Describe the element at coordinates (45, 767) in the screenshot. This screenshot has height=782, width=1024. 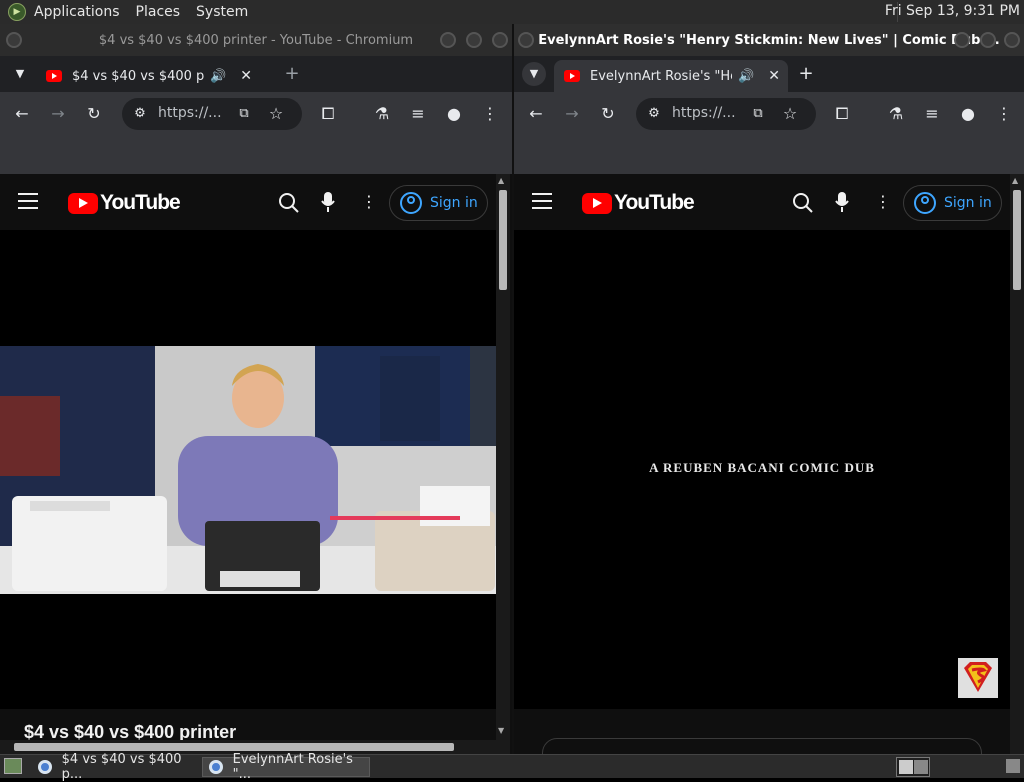
I see `chromium-icon` at that location.